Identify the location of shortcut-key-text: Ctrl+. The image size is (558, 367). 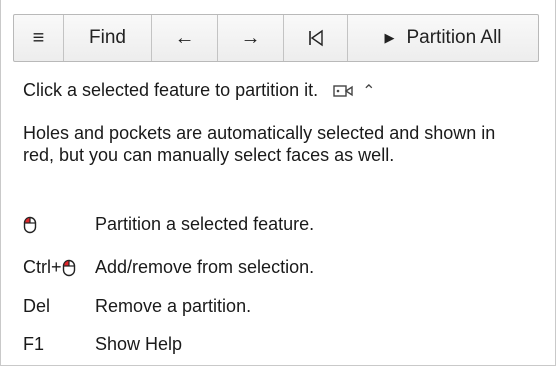
(42, 267).